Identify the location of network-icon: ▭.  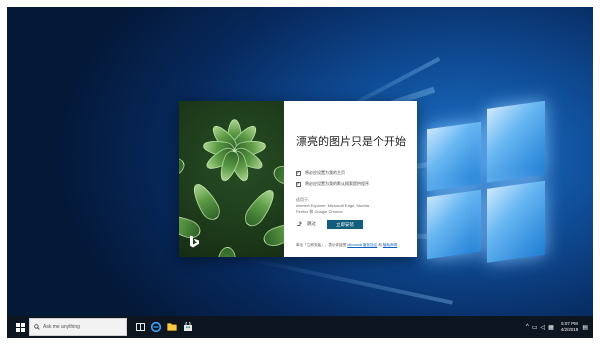
(535, 327).